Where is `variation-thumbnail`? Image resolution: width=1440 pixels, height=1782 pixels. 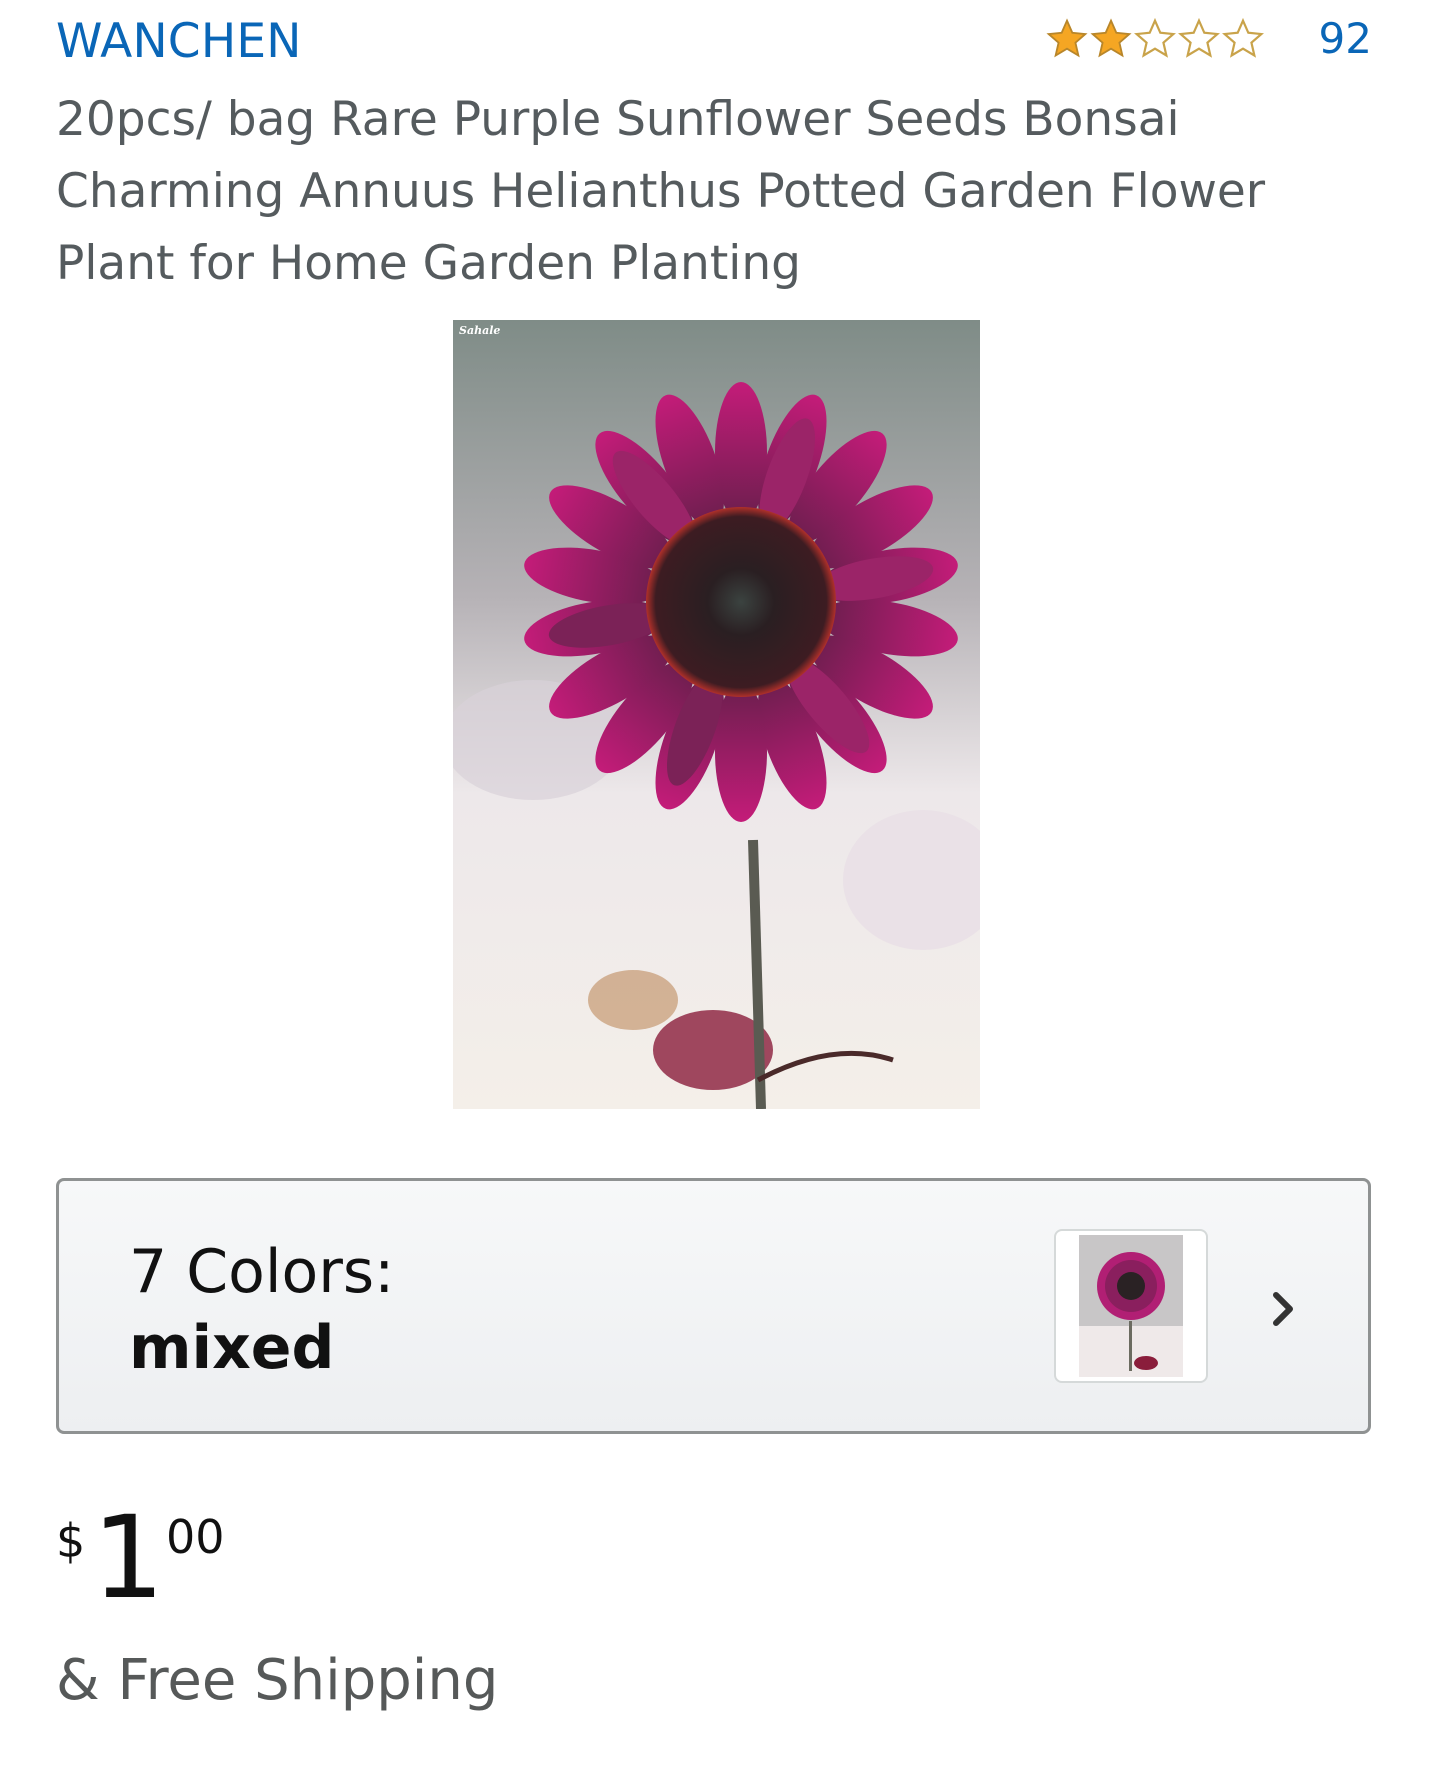
variation-thumbnail is located at coordinates (1131, 1306).